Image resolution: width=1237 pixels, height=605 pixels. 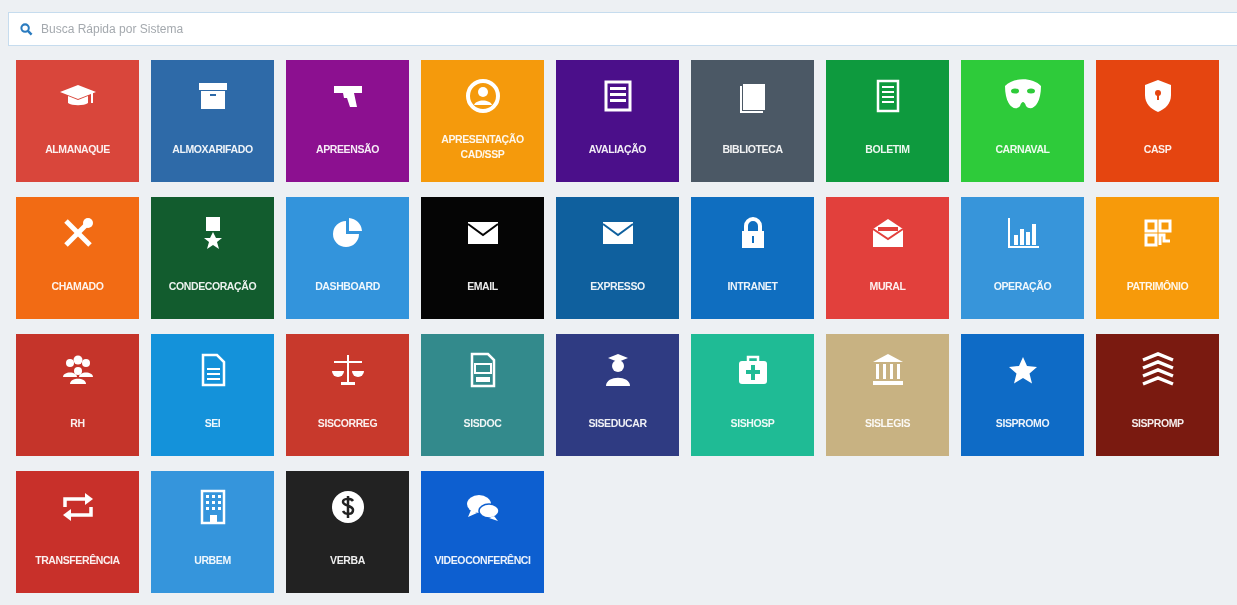 I want to click on system-tile: CHAMADO, so click(x=77, y=258).